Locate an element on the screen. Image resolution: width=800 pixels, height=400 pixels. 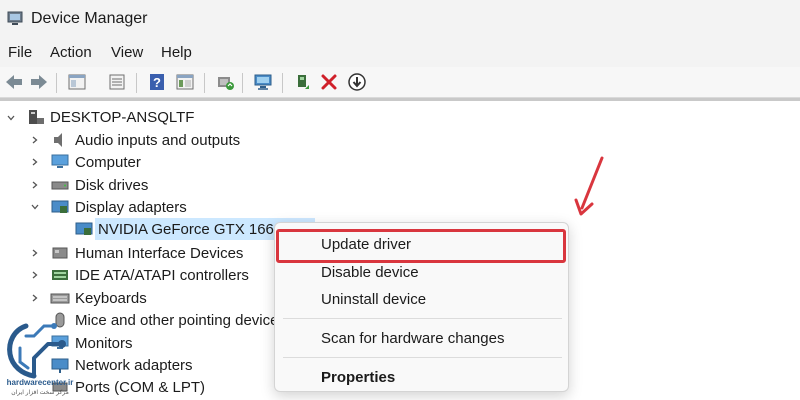
menu-item-disable-device: Disable device is located at coordinates (370, 272).